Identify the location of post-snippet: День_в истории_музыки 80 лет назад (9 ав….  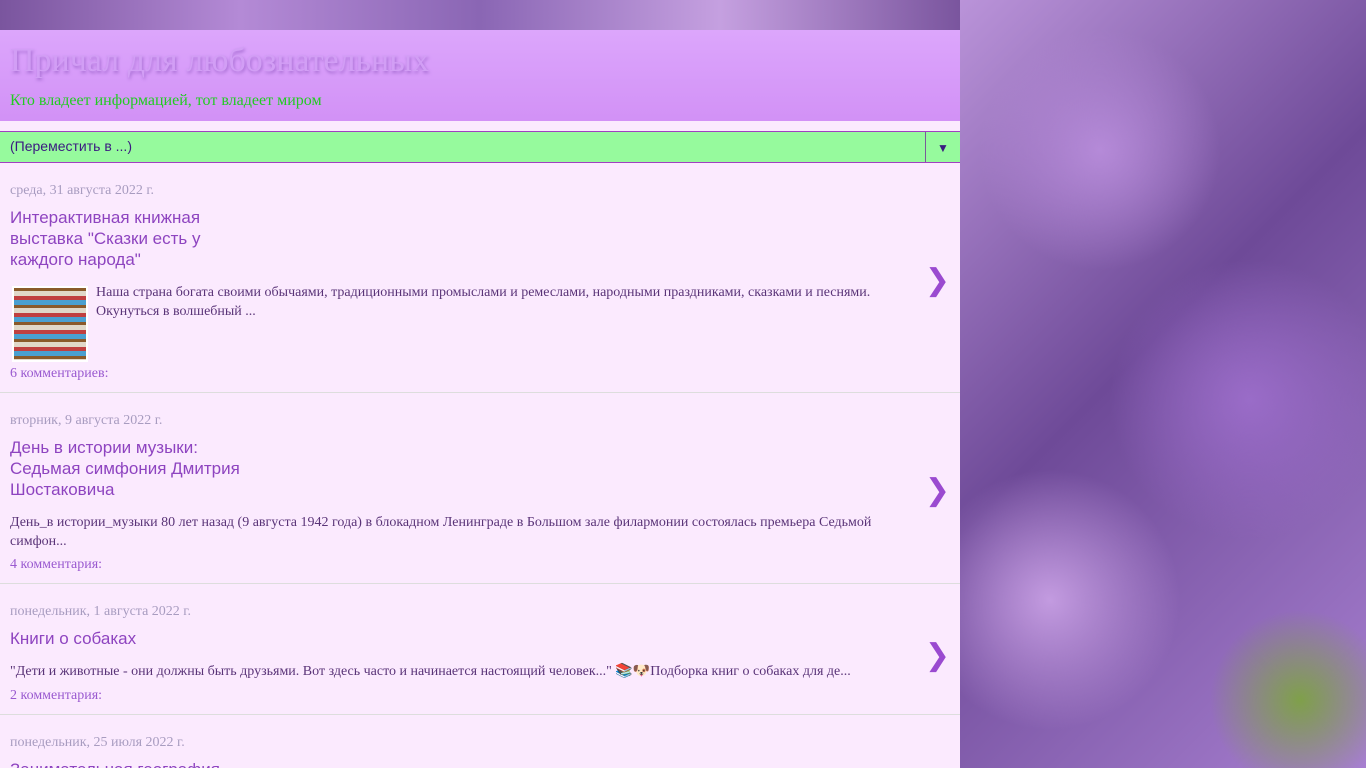
(441, 532).